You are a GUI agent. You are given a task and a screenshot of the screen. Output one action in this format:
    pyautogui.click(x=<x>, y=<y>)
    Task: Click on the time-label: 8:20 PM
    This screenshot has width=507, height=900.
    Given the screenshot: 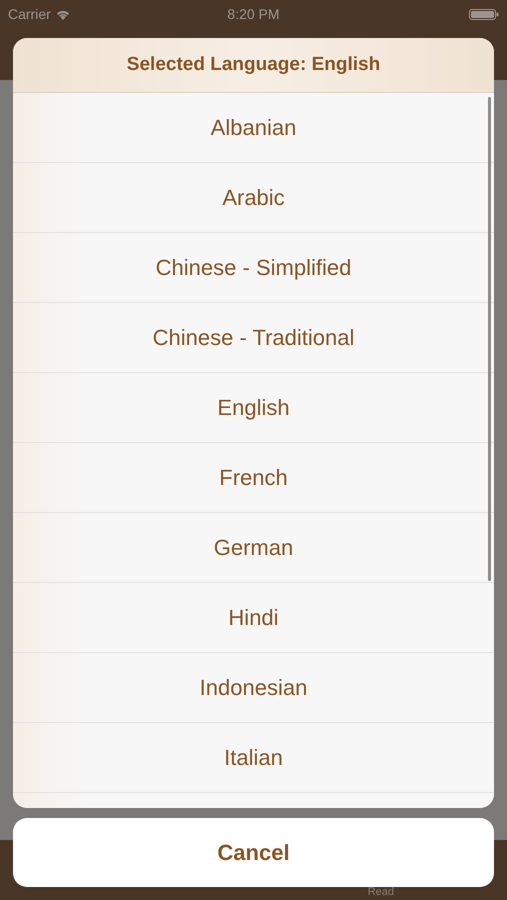 What is the action you would take?
    pyautogui.click(x=253, y=14)
    